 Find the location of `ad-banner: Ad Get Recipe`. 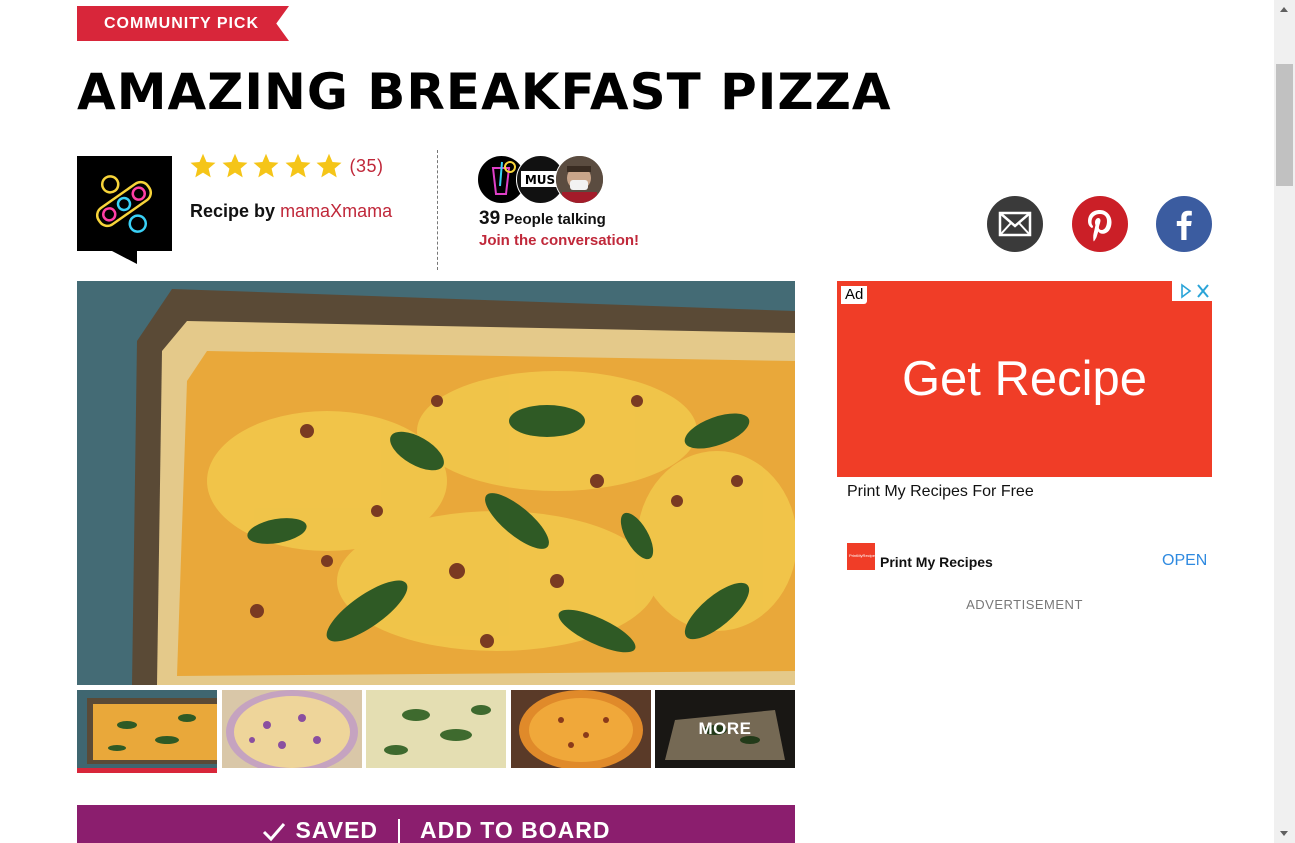

ad-banner: Ad Get Recipe is located at coordinates (1024, 379).